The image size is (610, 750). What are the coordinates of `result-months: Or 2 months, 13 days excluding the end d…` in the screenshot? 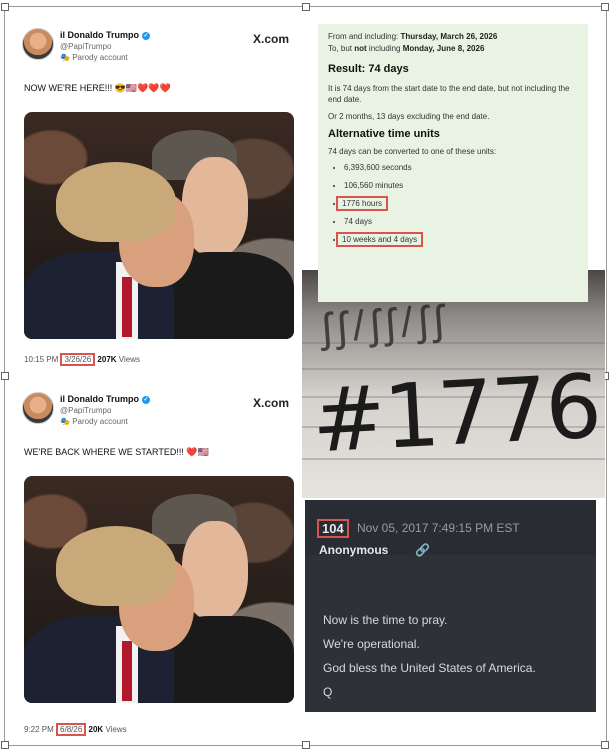 It's located at (409, 116).